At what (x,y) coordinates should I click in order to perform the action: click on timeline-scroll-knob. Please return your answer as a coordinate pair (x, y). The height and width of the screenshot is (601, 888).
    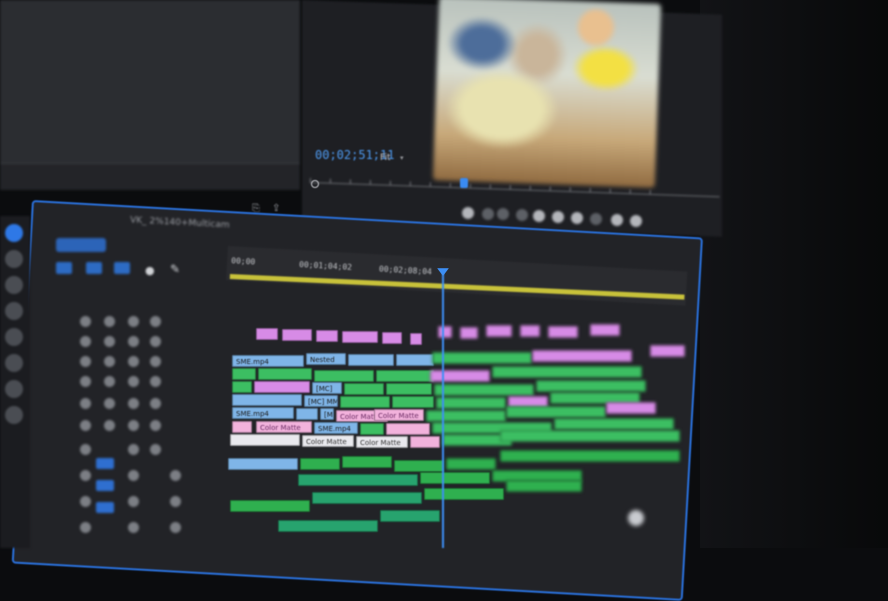
    Looking at the image, I should click on (636, 518).